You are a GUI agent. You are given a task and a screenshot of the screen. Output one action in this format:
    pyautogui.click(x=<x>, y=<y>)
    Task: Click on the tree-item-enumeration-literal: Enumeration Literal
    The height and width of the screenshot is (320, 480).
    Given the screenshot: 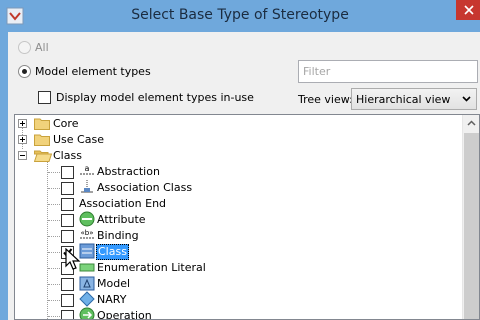 What is the action you would take?
    pyautogui.click(x=151, y=268)
    